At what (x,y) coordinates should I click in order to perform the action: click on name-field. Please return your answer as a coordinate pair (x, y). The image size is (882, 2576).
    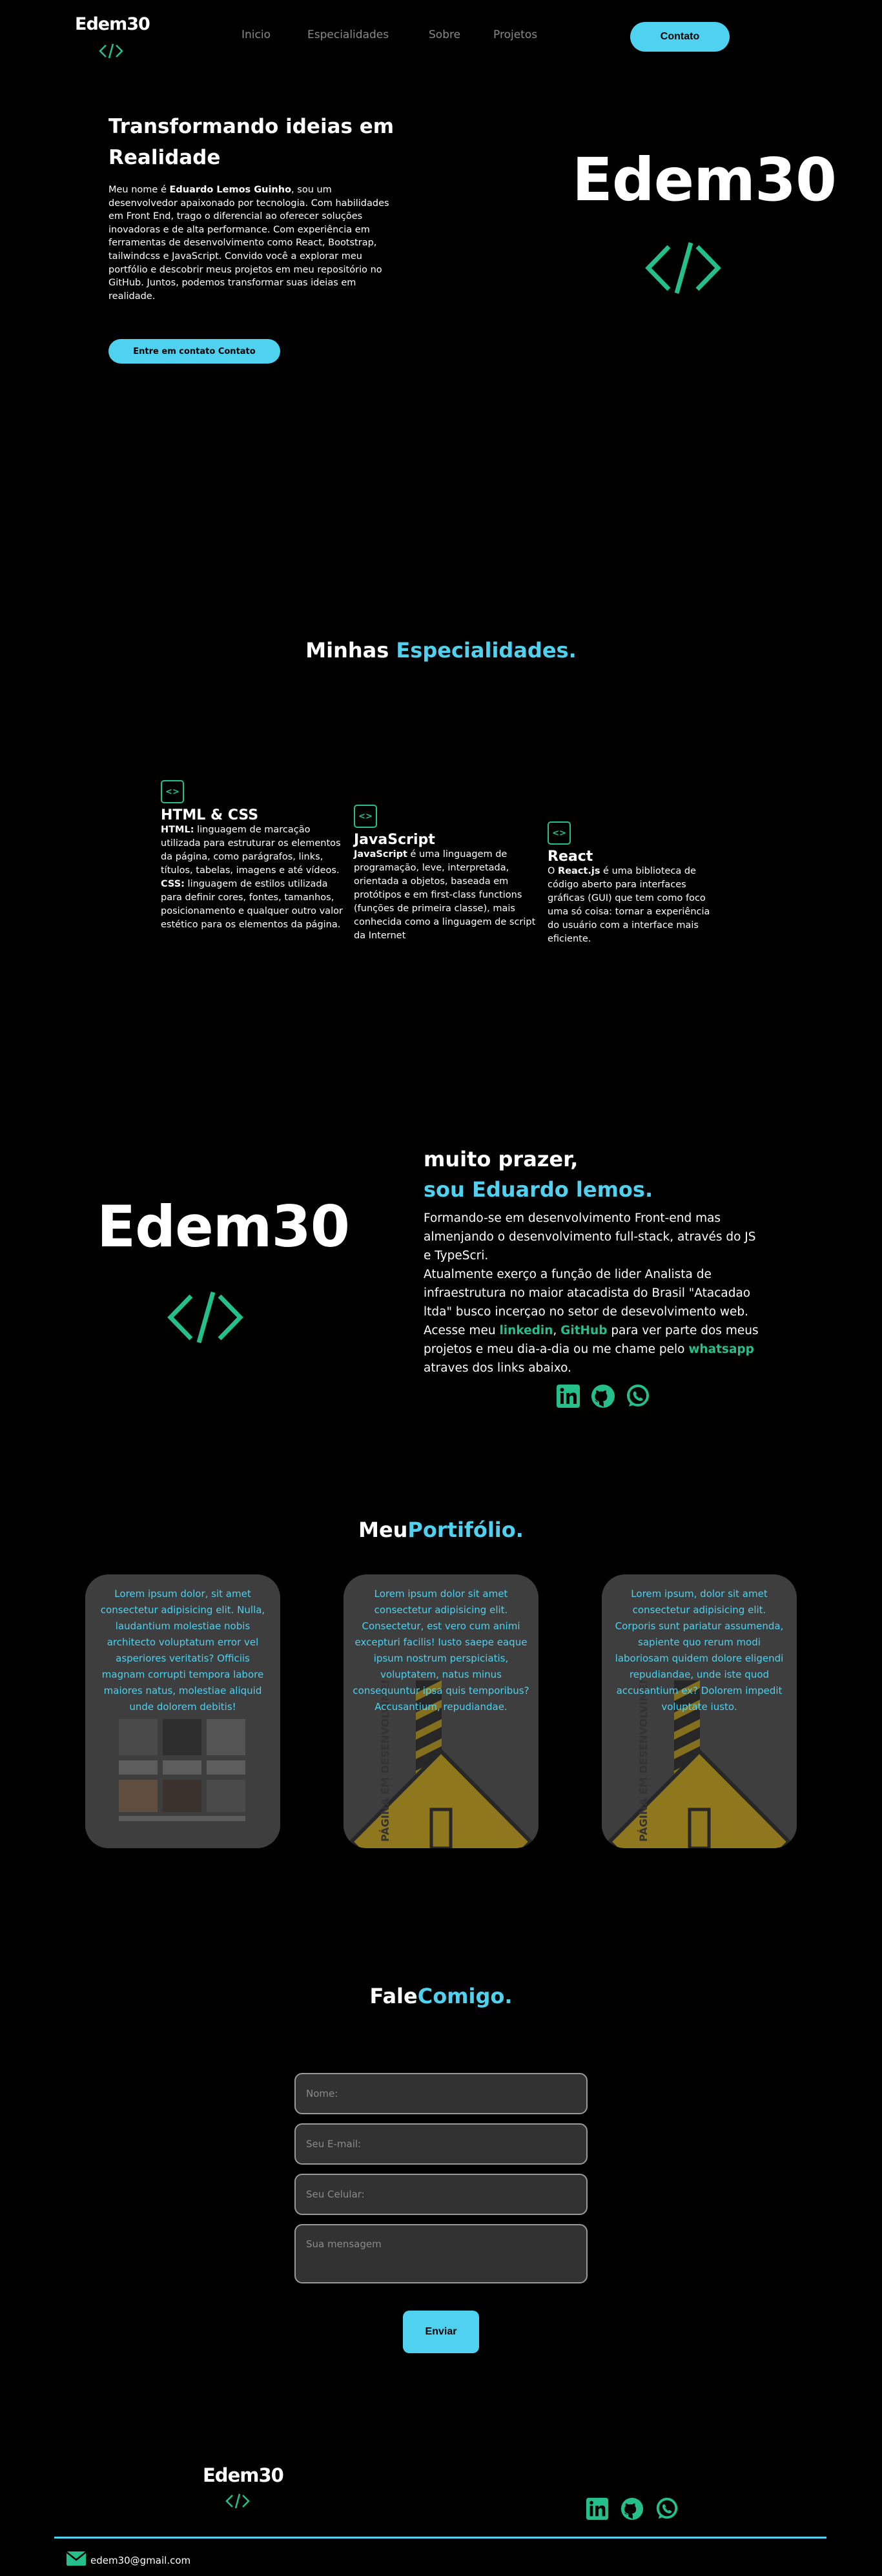
    Looking at the image, I should click on (441, 2093).